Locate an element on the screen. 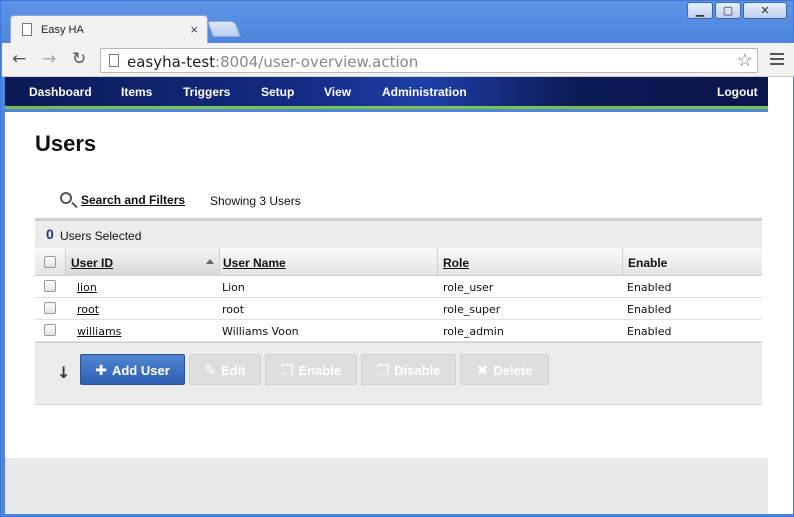 This screenshot has height=517, width=794. nav-dashboard: Dashboard is located at coordinates (60, 92).